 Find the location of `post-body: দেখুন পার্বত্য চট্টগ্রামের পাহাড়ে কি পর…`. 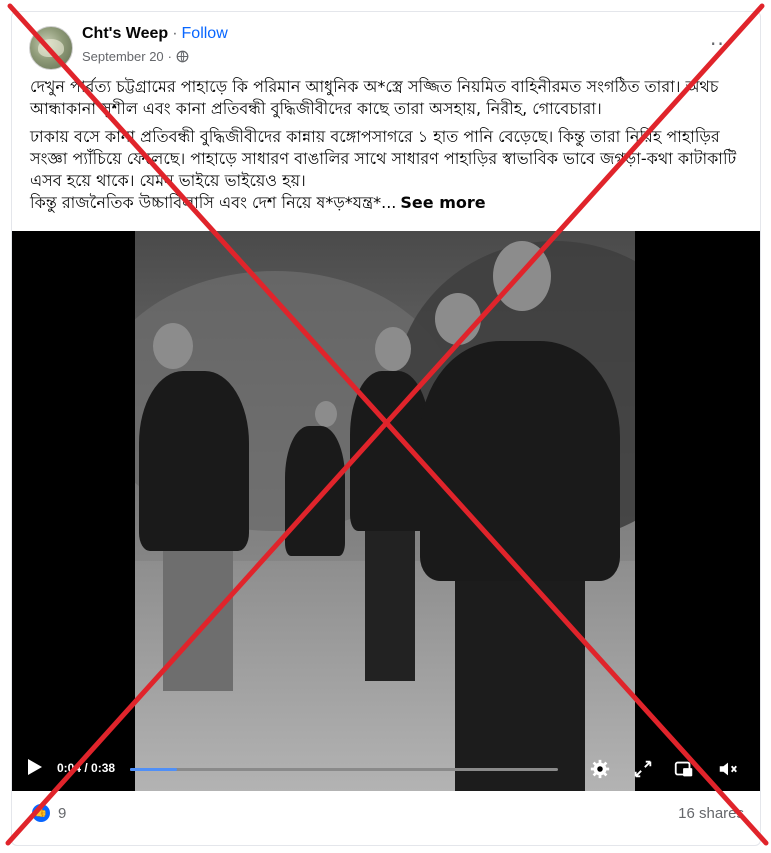

post-body: দেখুন পার্বত্য চট্টগ্রামের পাহাড়ে কি পর… is located at coordinates (386, 145).